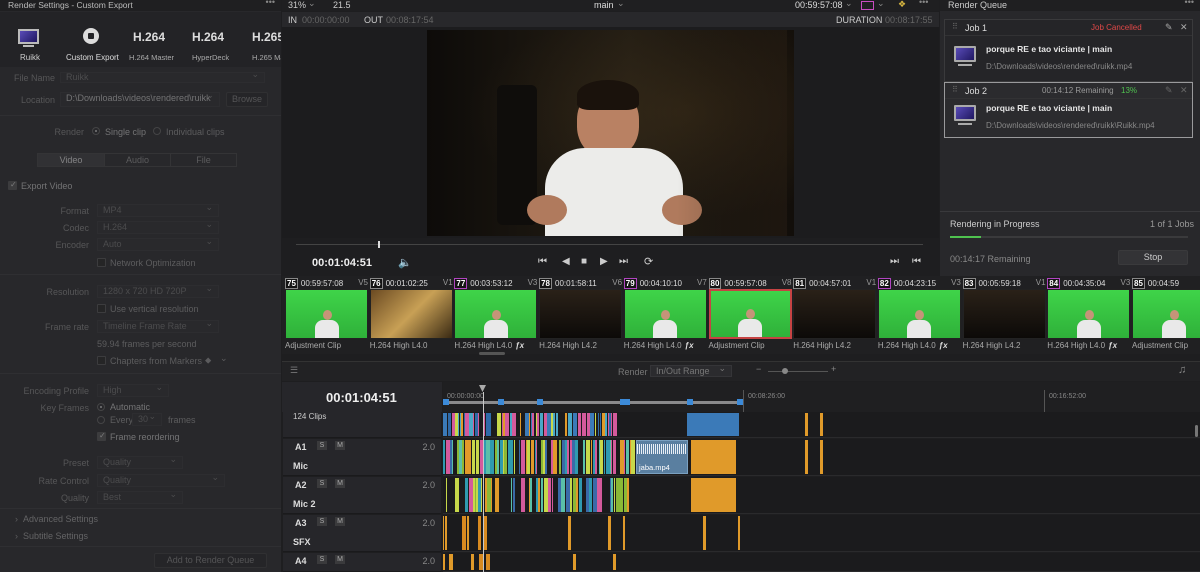 The height and width of the screenshot is (572, 1200). What do you see at coordinates (140, 98) in the screenshot?
I see `location-input: D:\Downloads\videos\rendered\ruikk` at bounding box center [140, 98].